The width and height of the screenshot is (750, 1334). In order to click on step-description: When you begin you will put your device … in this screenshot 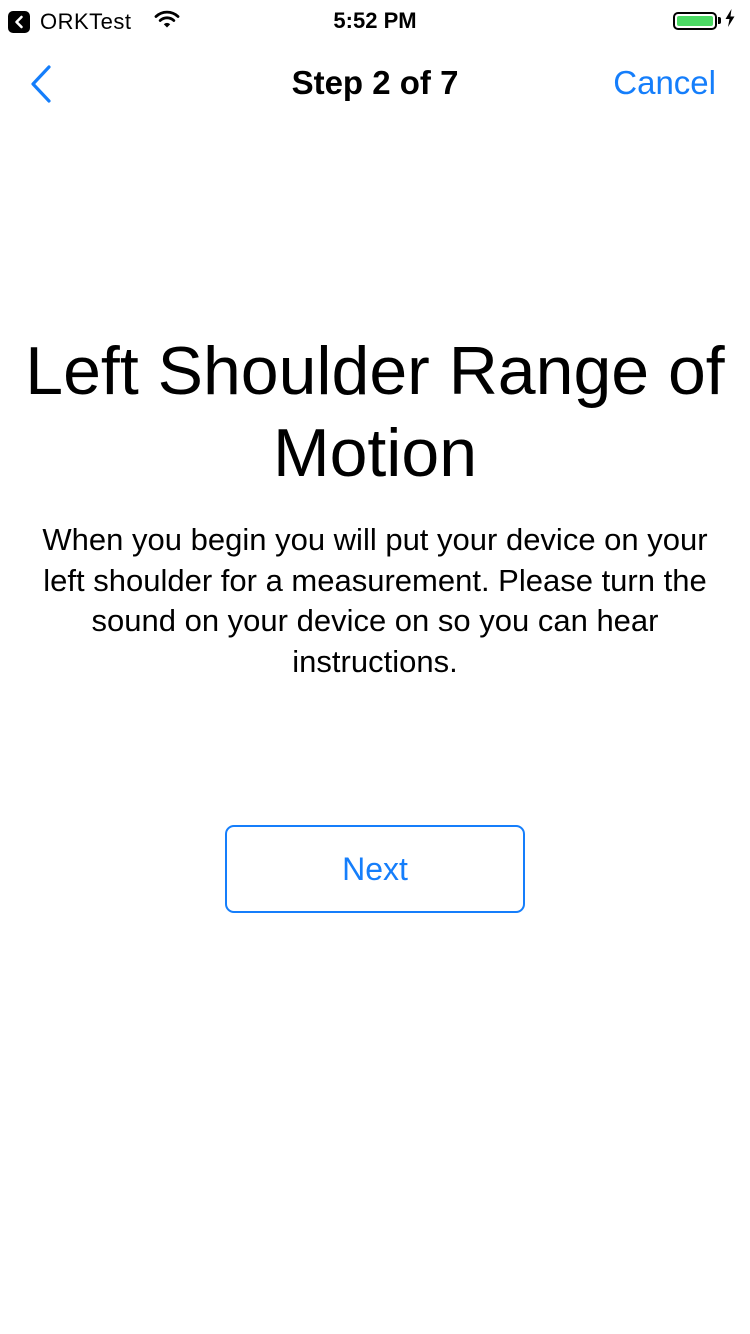, I will do `click(375, 600)`.